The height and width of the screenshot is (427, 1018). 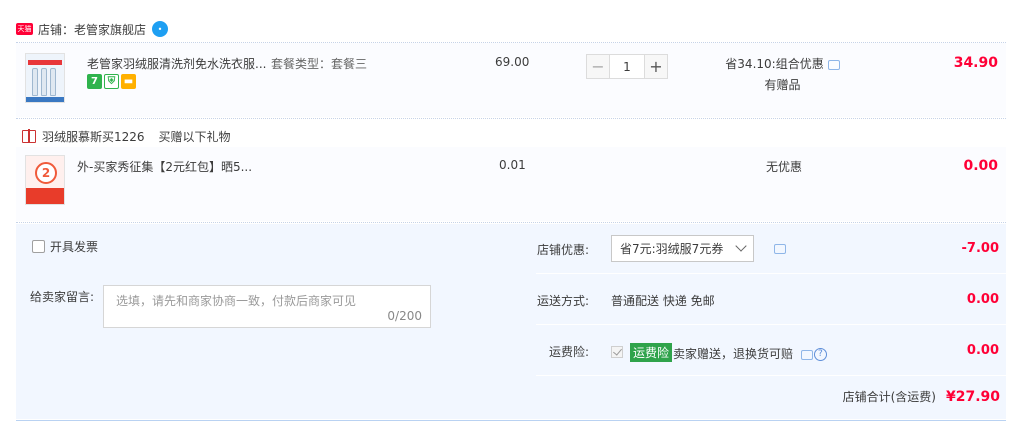 I want to click on discount-text: 省34.10:组合优惠, so click(x=774, y=64).